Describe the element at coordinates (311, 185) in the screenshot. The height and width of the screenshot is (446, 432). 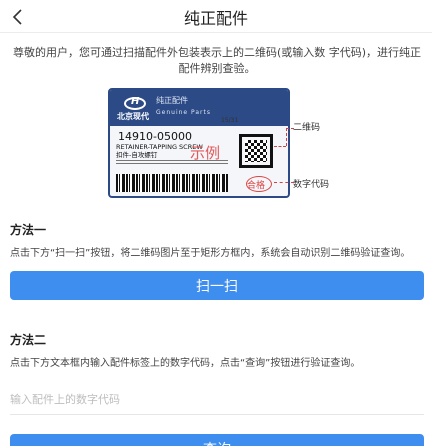
I see `digit-callout-label: 数字代码` at that location.